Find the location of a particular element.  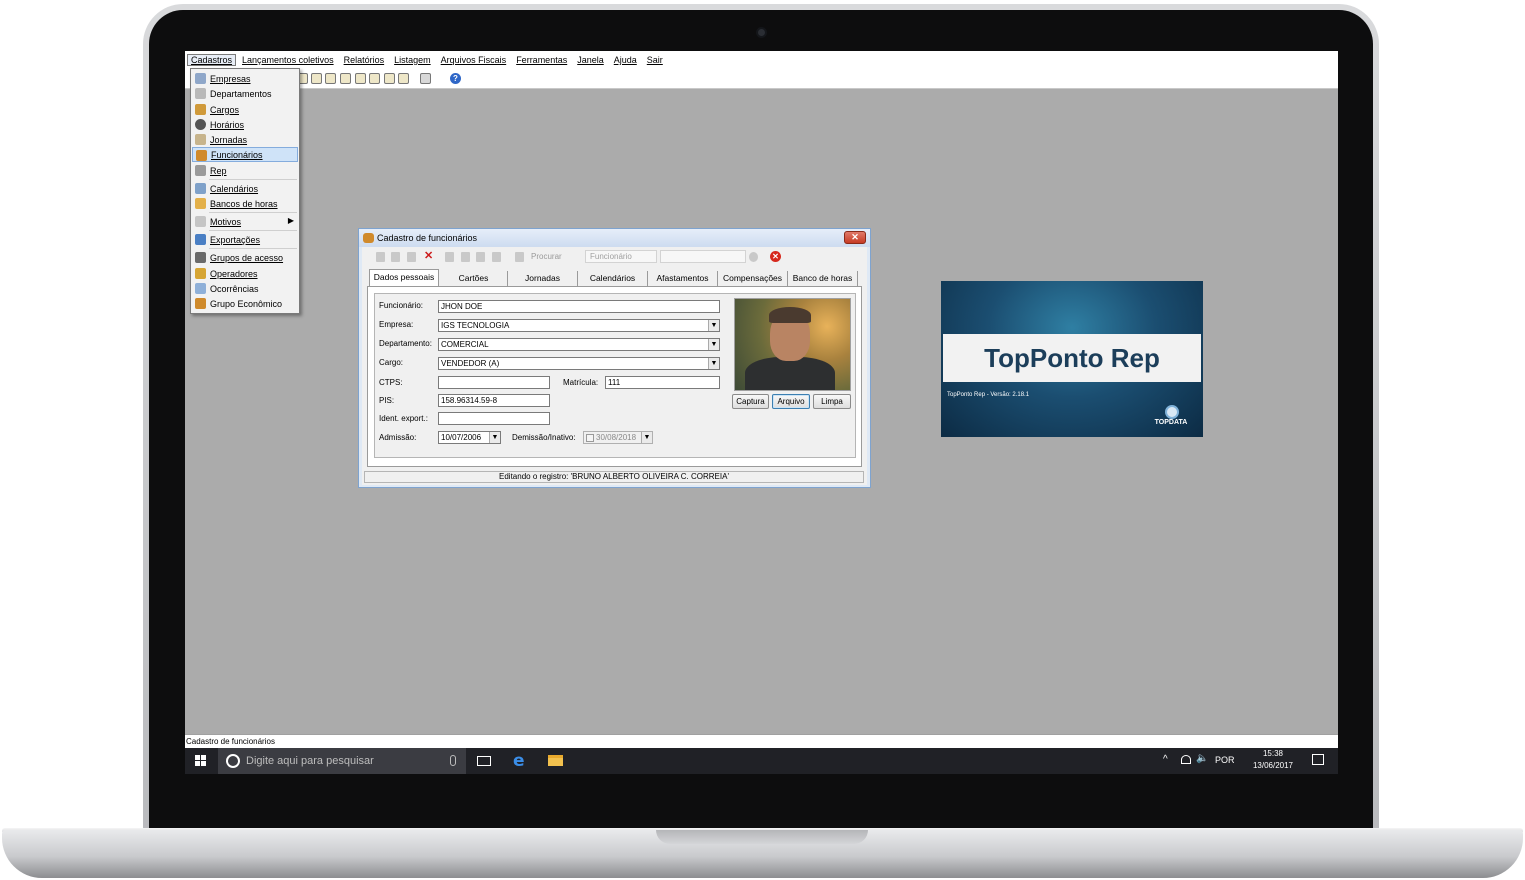

first-record-icon is located at coordinates (449, 257).